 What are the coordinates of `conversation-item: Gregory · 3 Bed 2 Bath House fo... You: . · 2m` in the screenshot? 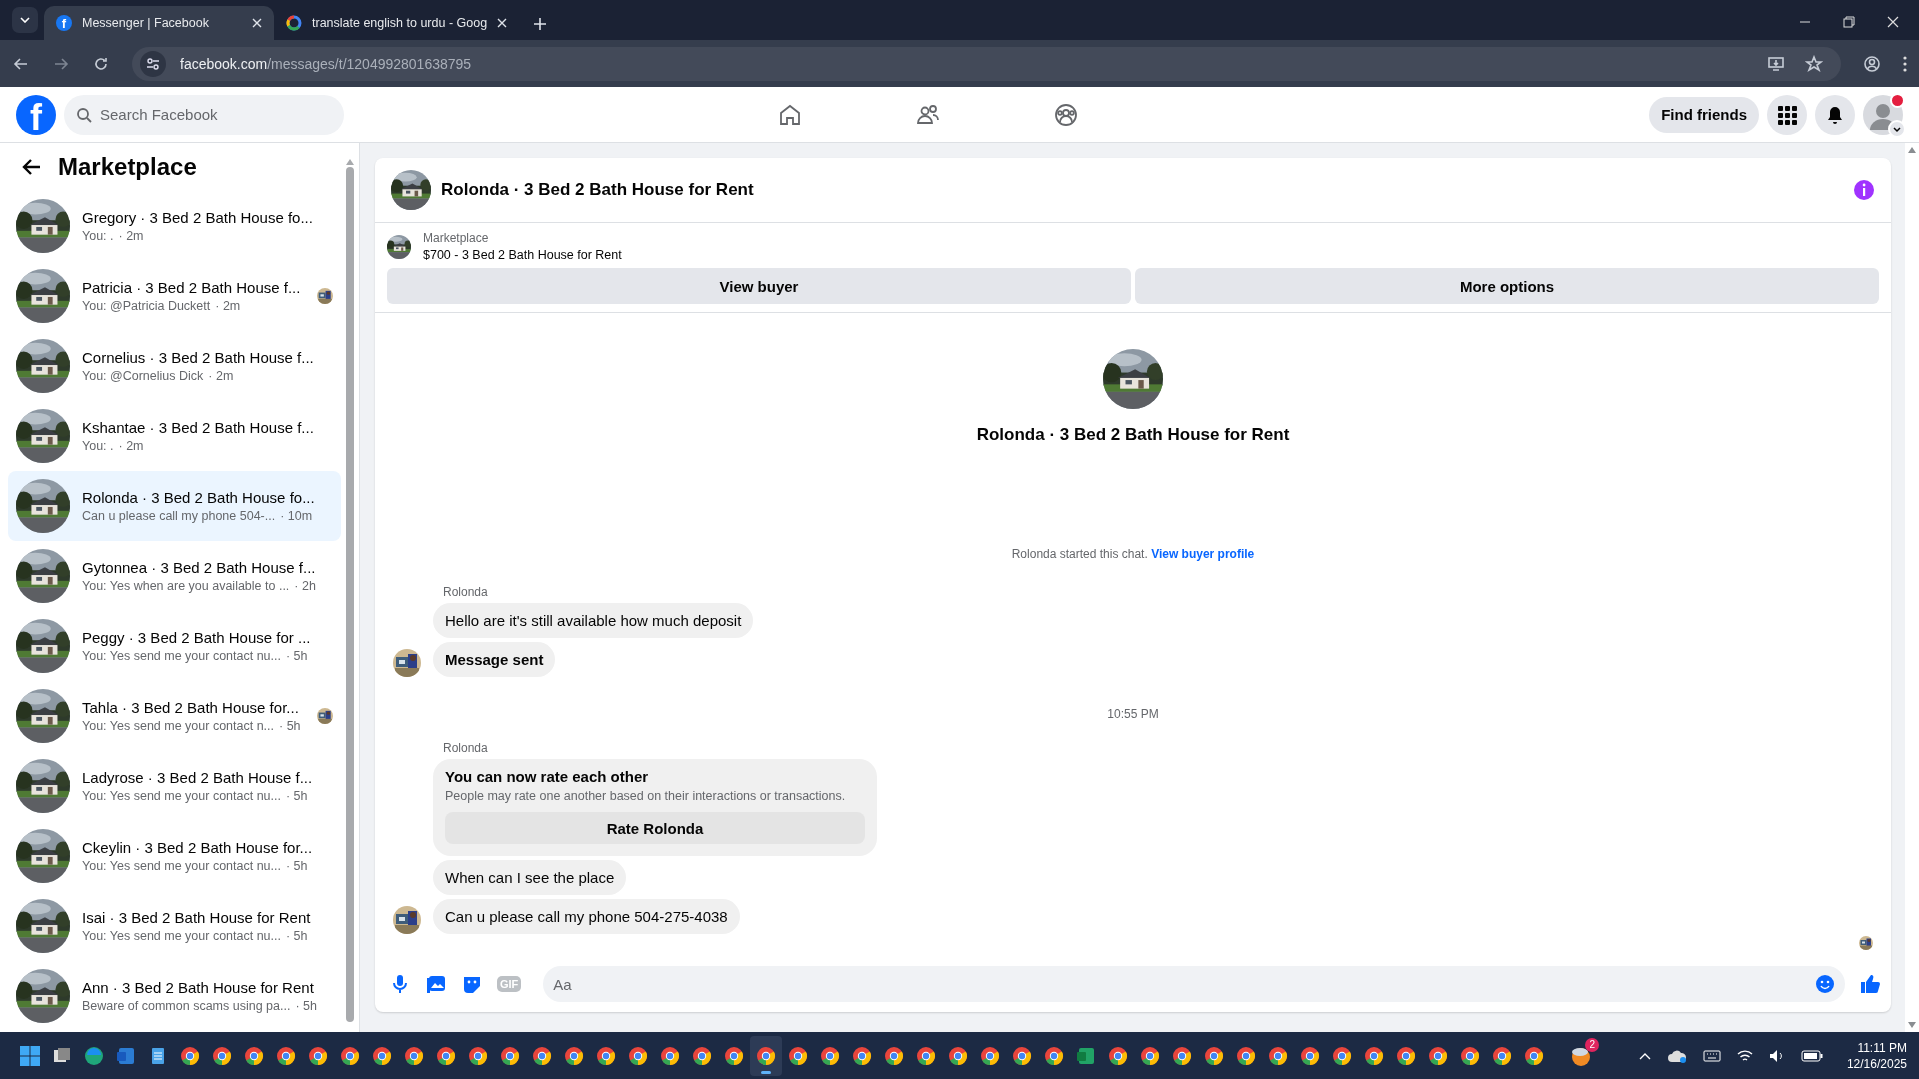 It's located at (174, 226).